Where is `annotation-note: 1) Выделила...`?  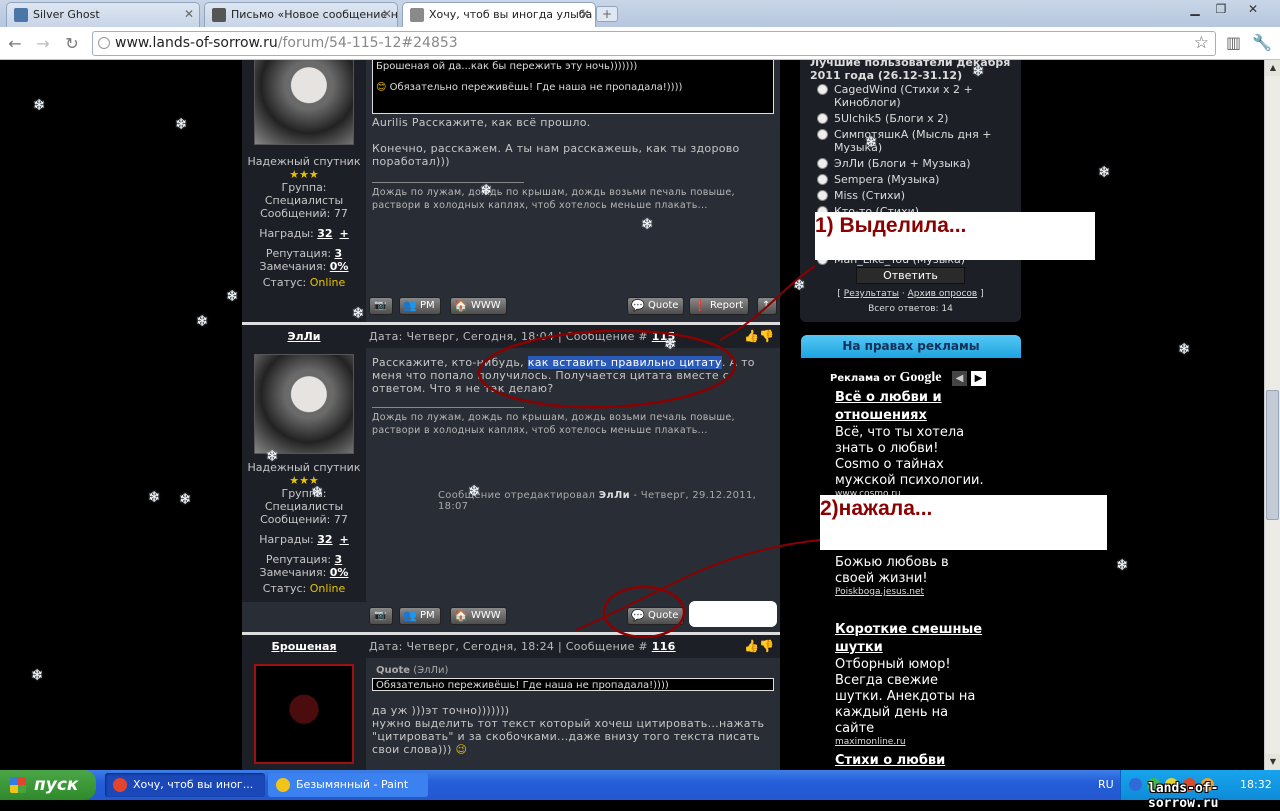
annotation-note: 1) Выделила... is located at coordinates (955, 236).